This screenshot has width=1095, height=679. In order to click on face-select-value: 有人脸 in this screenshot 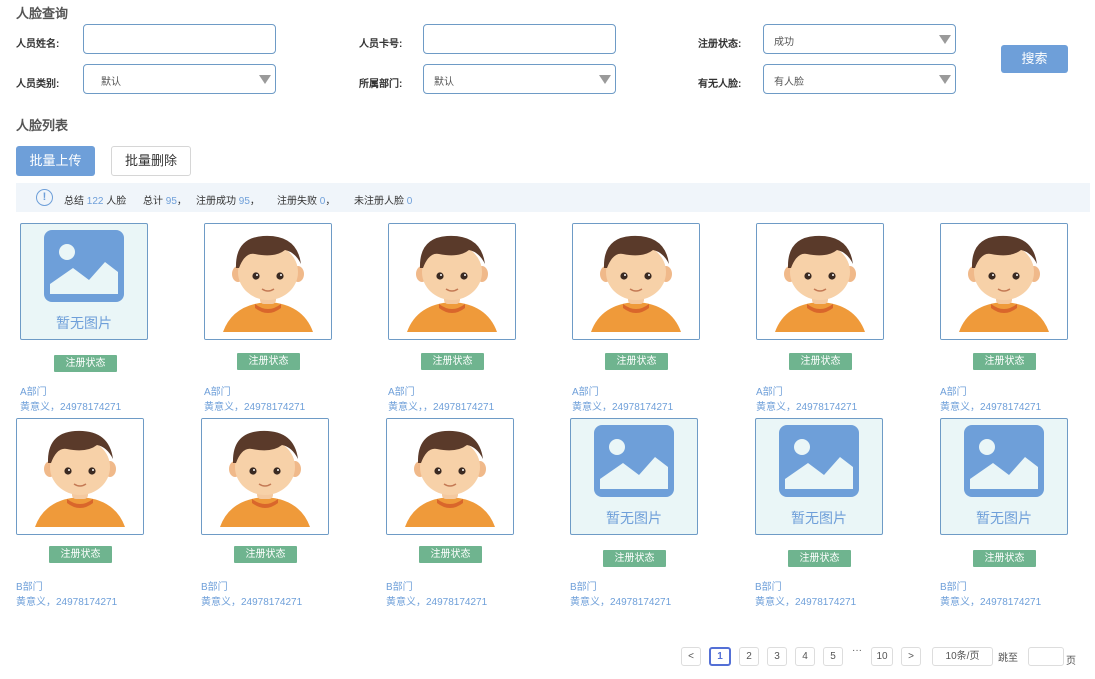, I will do `click(789, 82)`.